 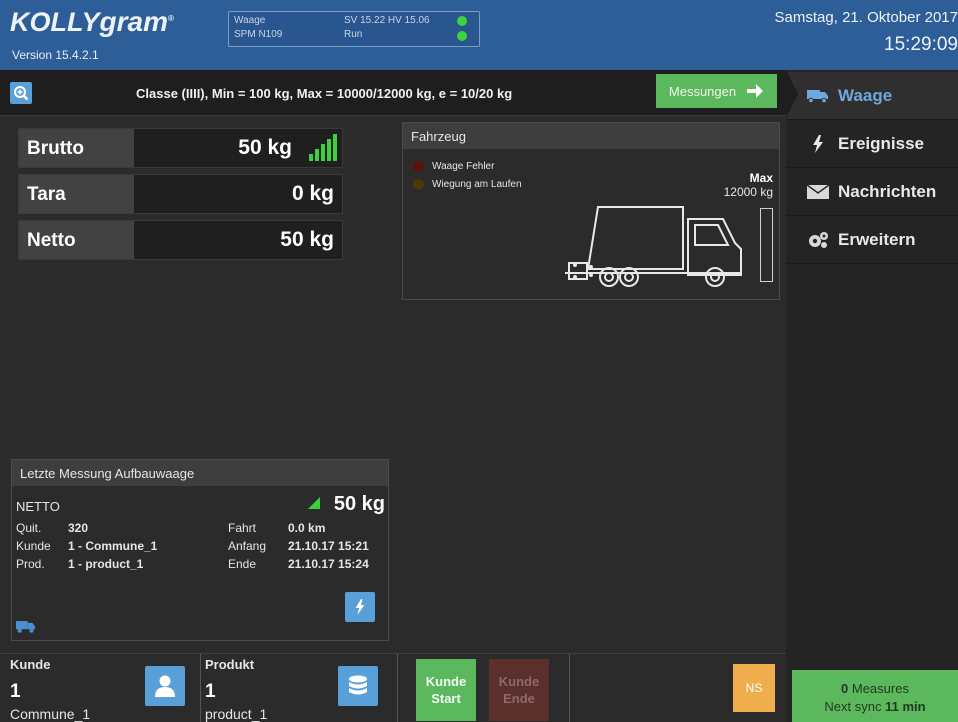 I want to click on measures-line: 0 Measures, so click(x=875, y=689).